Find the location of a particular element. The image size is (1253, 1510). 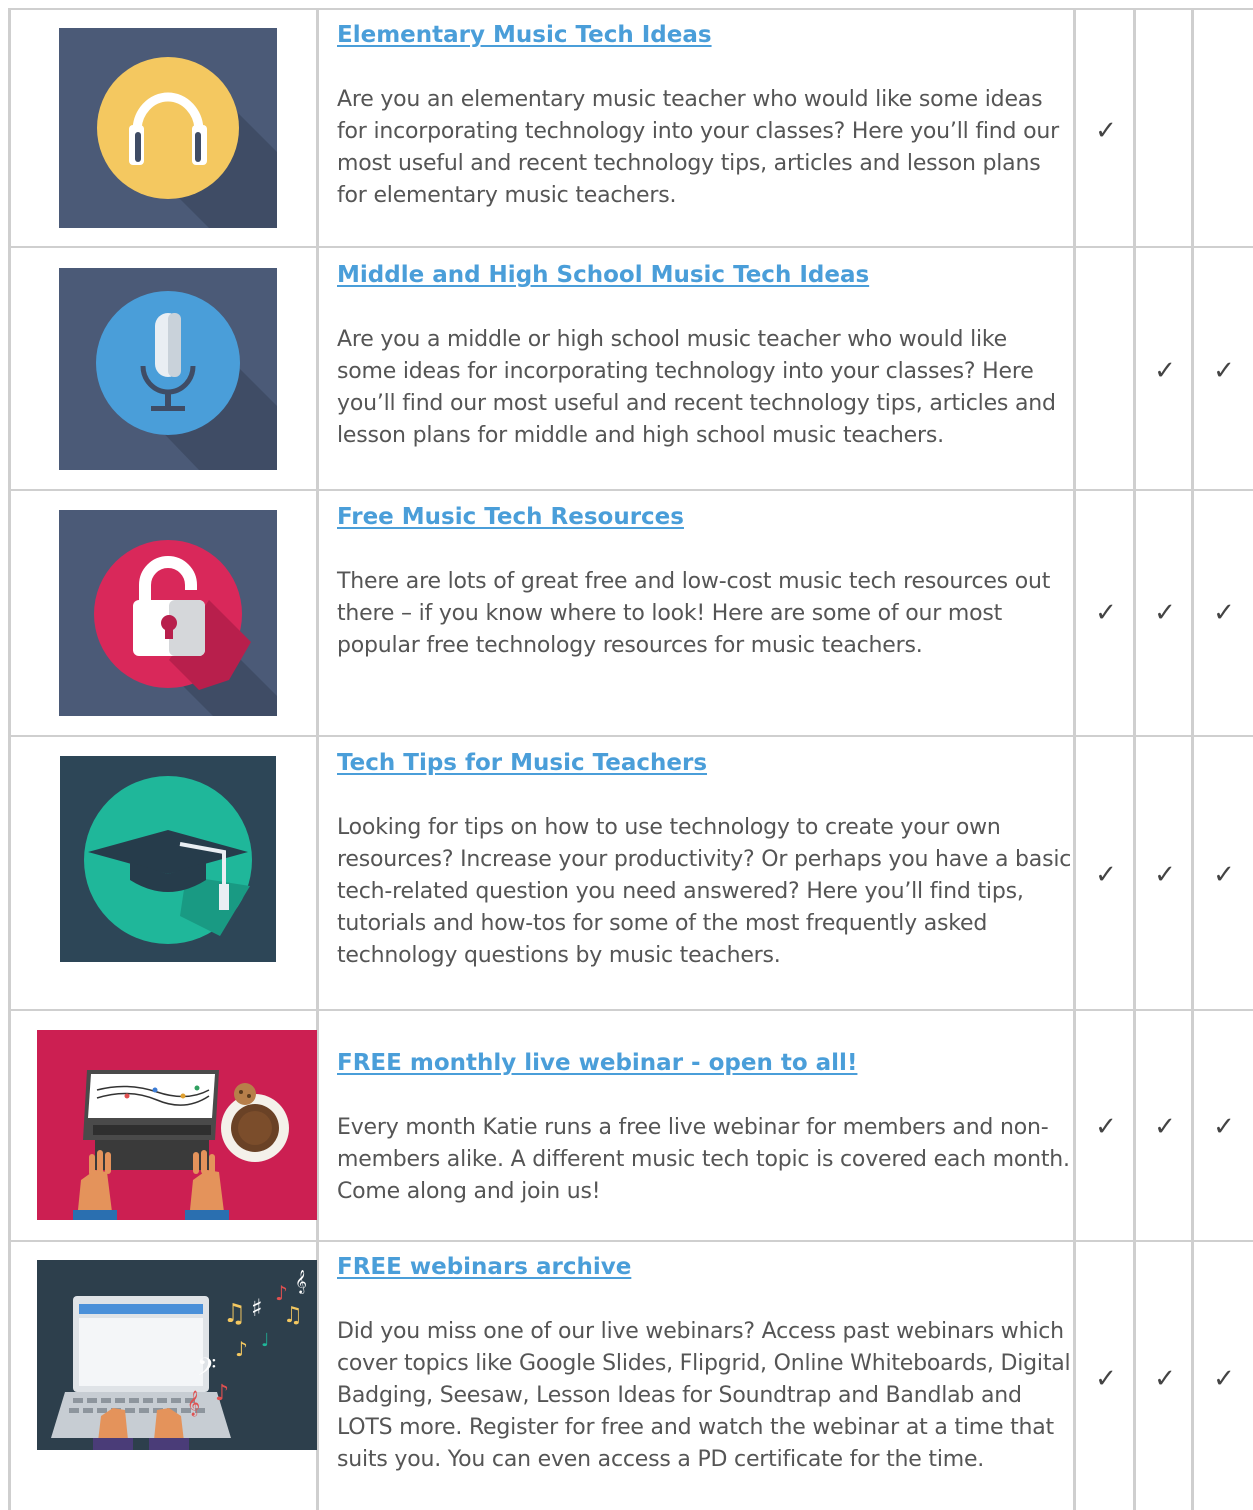

tech-tips-for-music-teachers-link: Tech Tips for Music Teachers is located at coordinates (522, 763).